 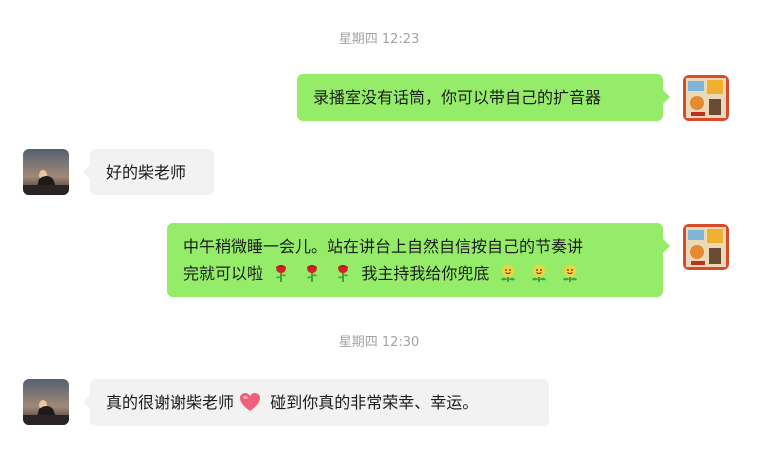 I want to click on outgoing-message-bubble: 中午稍微睡一会儿。站在讲台上自然自信按自己的节奏讲 完就可以啦 我主持我给你兜底, so click(x=418, y=260).